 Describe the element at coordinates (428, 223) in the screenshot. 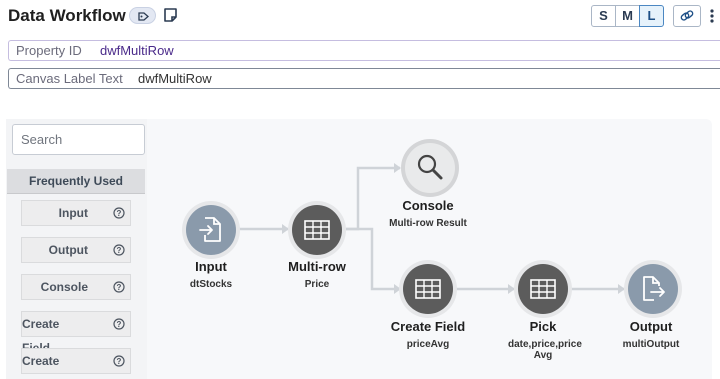

I see `node-subtitle-console: Multi-row Result` at that location.